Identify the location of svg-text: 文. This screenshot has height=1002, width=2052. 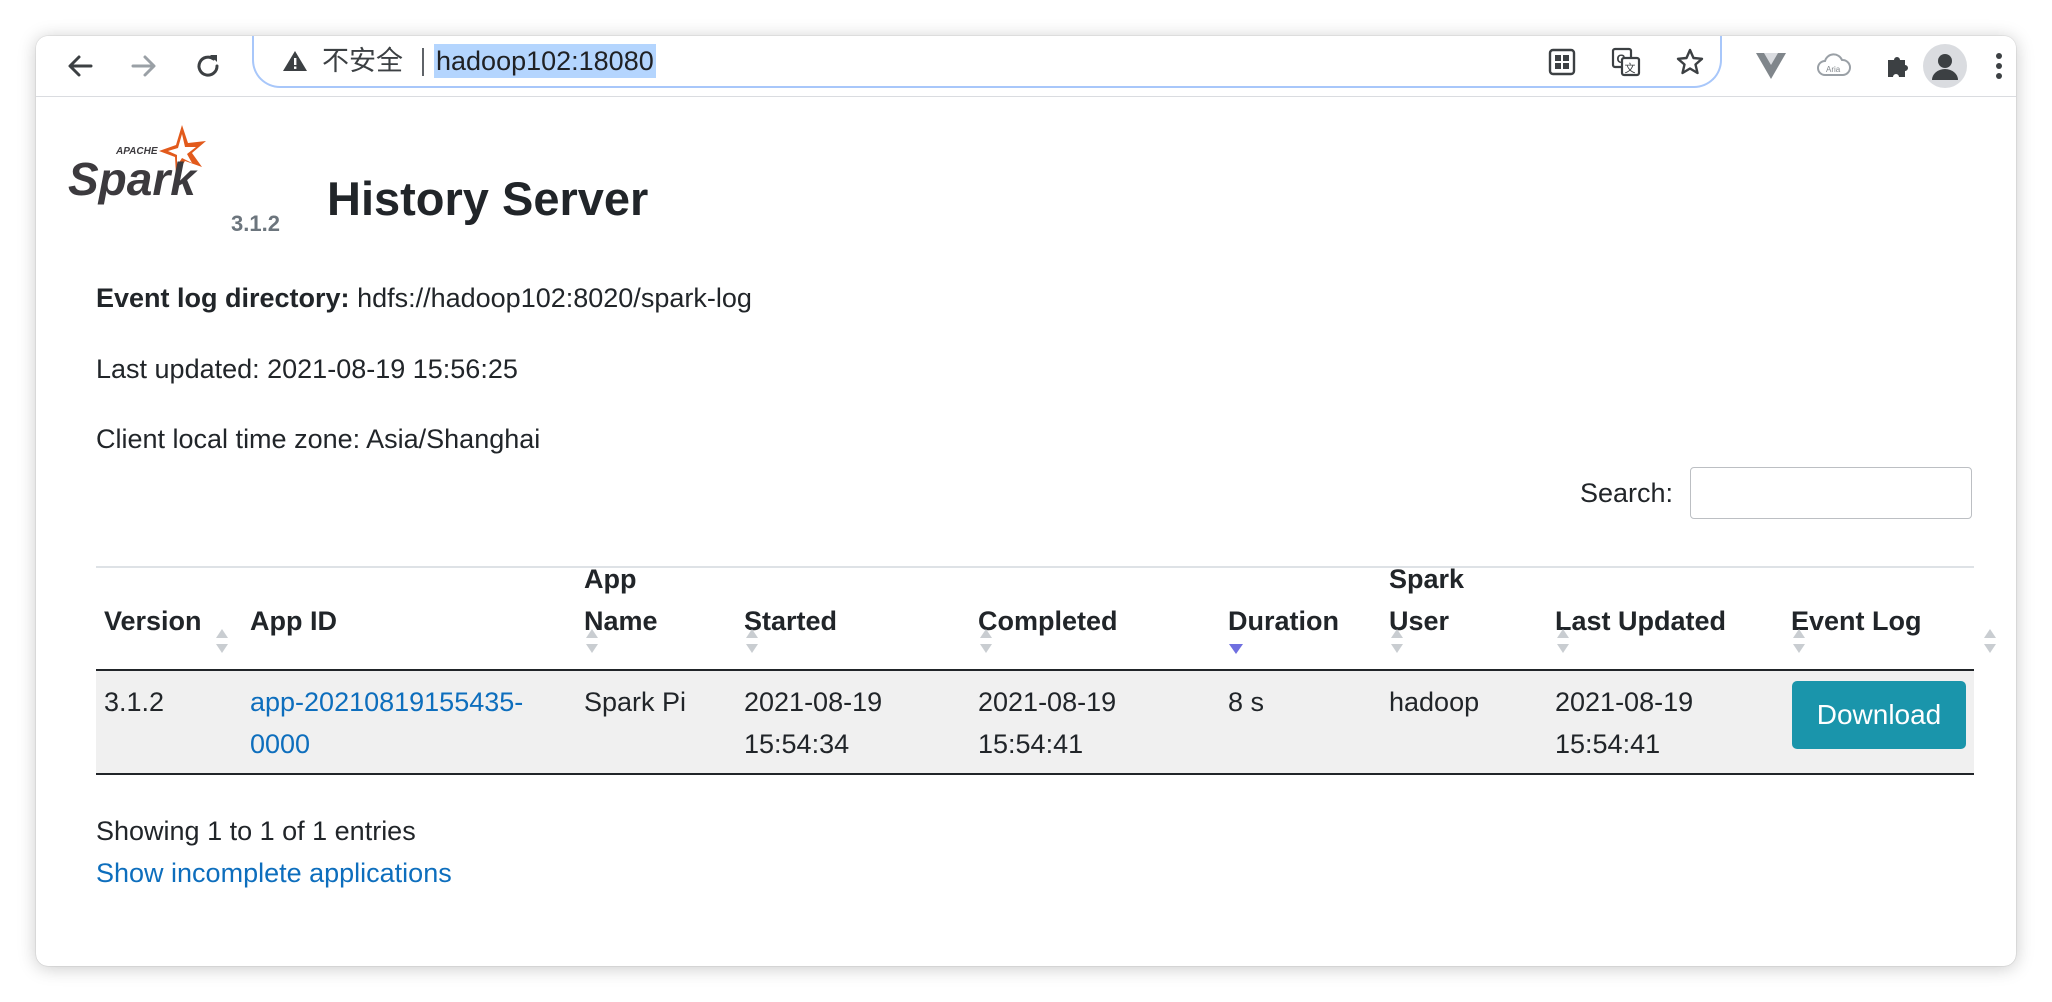
(1630, 68).